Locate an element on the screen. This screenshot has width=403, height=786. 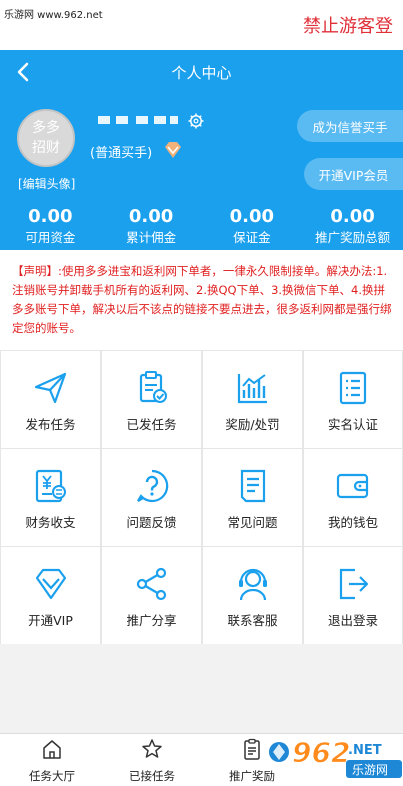
menu-label: 已发任务 is located at coordinates (151, 424).